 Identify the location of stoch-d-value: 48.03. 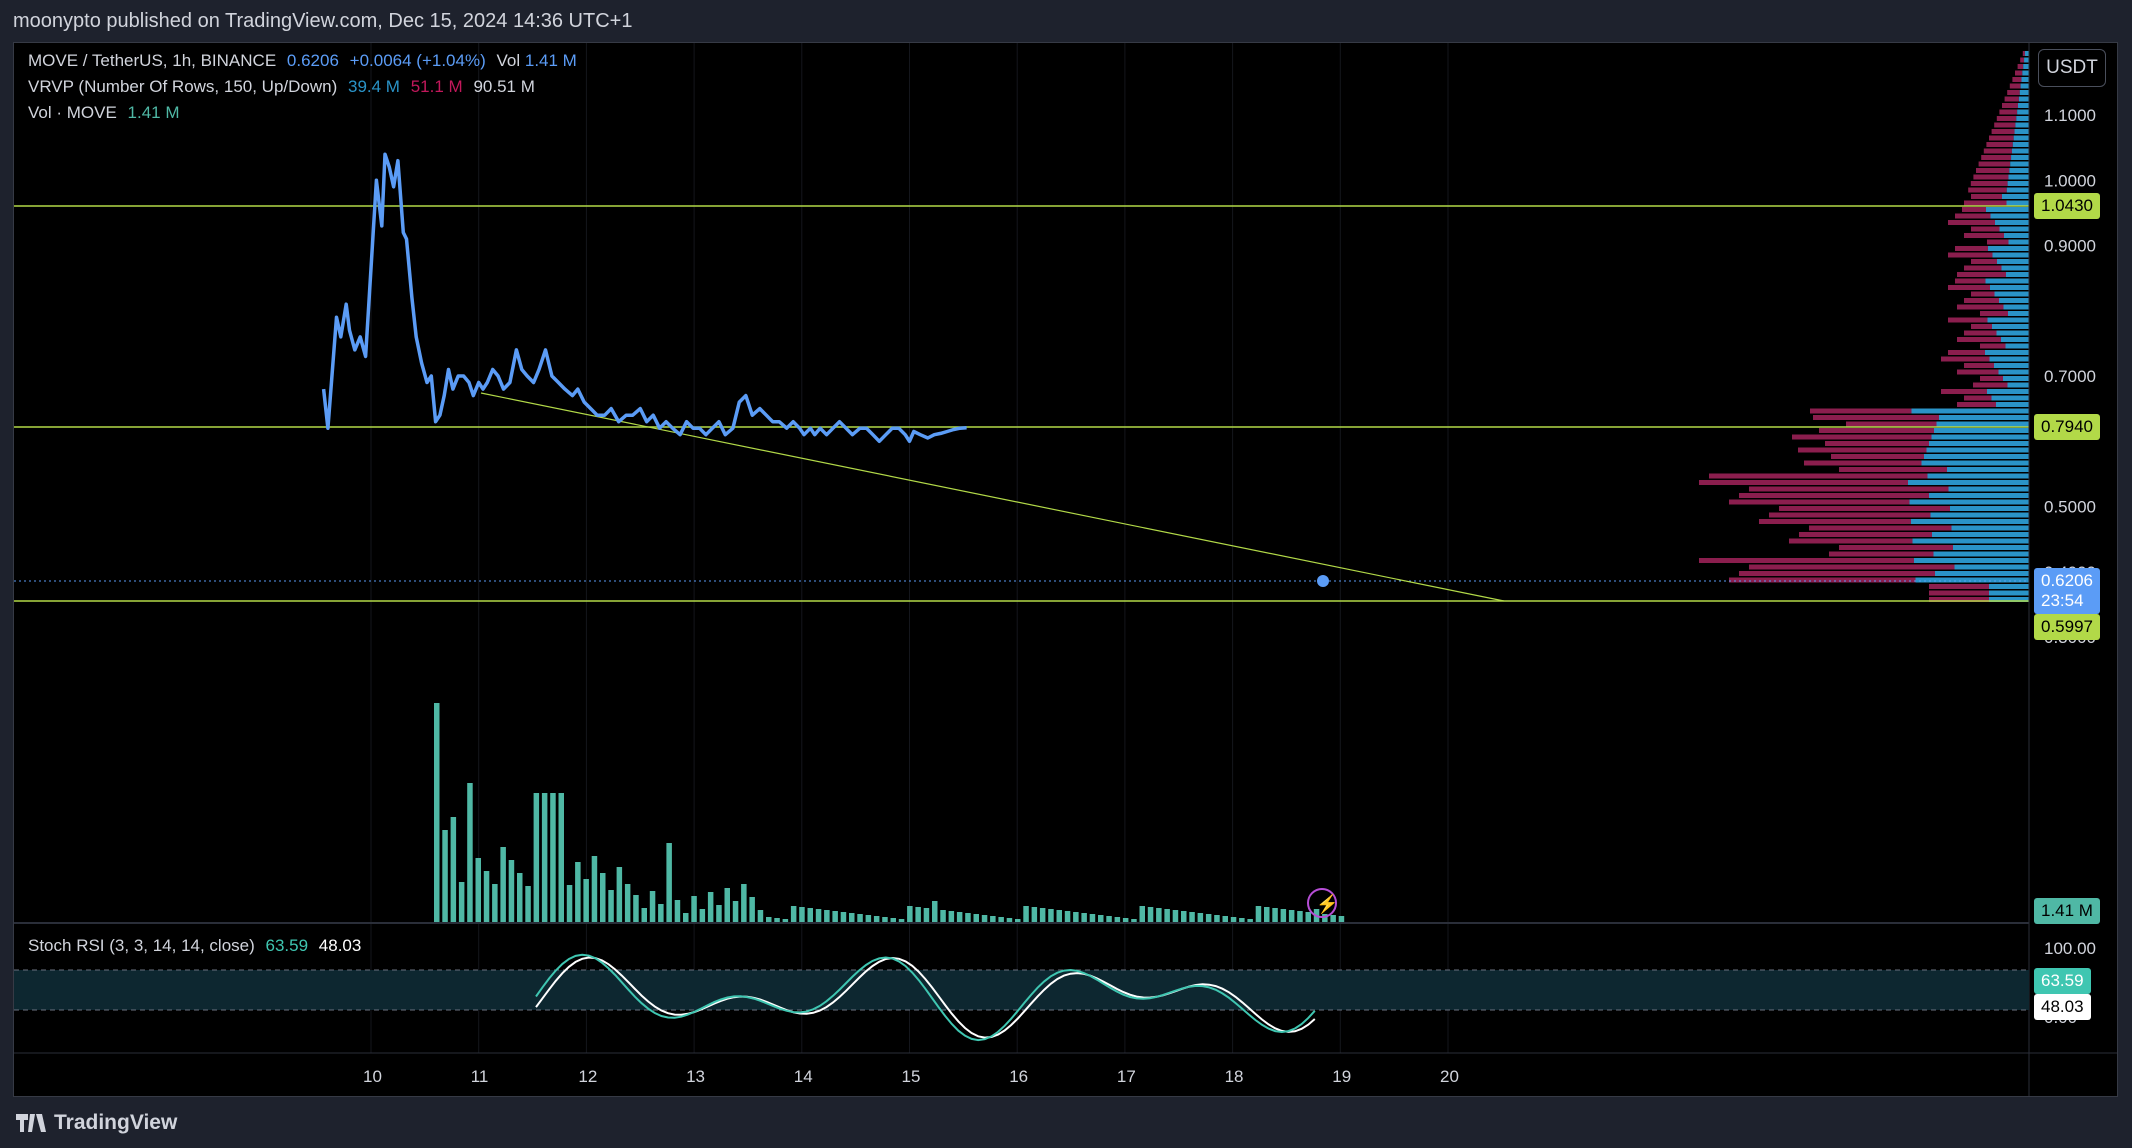
(340, 945).